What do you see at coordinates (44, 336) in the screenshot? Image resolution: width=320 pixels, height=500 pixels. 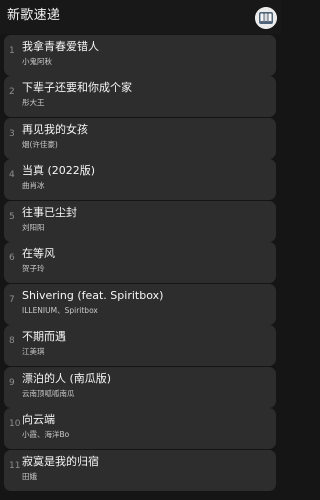 I see `song-title: 不期而遇` at bounding box center [44, 336].